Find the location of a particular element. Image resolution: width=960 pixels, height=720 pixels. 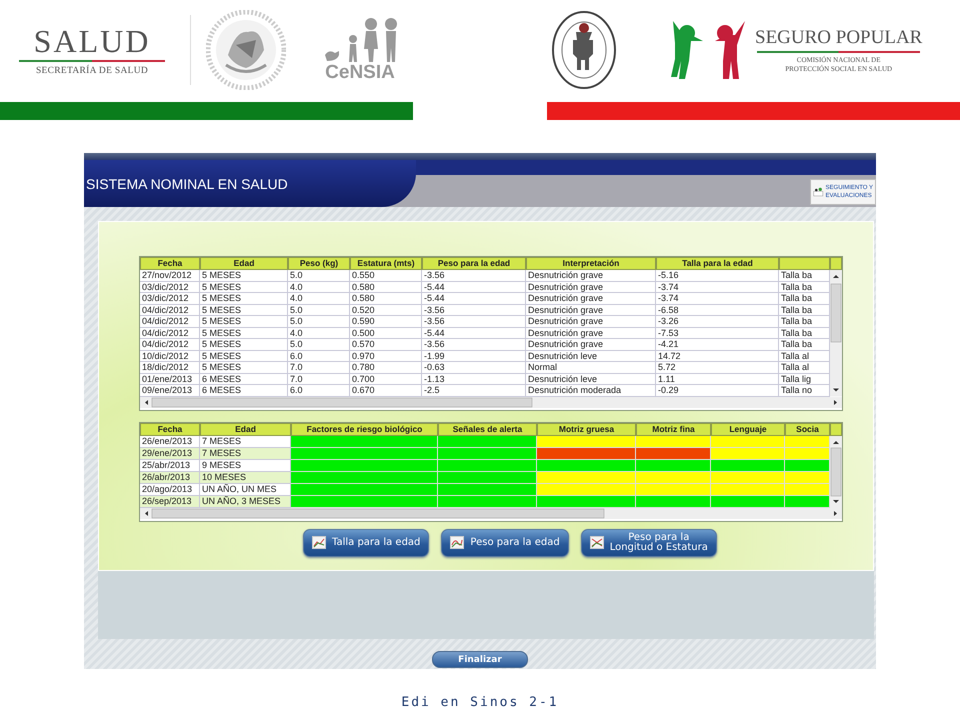

table-cell: 6 MESES is located at coordinates (244, 379).